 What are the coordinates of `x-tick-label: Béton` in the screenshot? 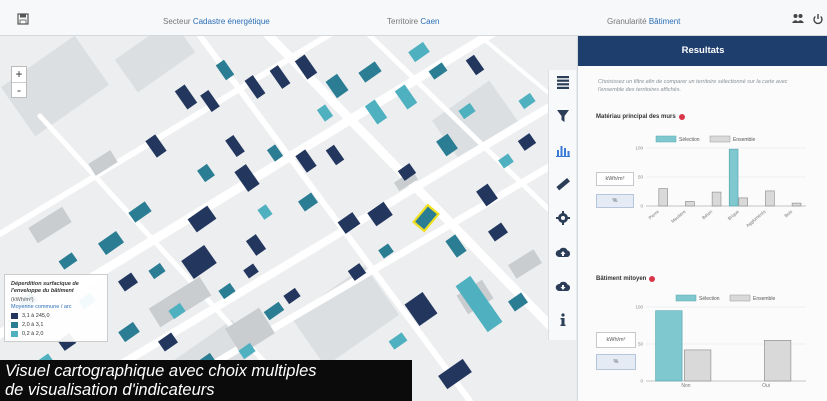 It's located at (707, 215).